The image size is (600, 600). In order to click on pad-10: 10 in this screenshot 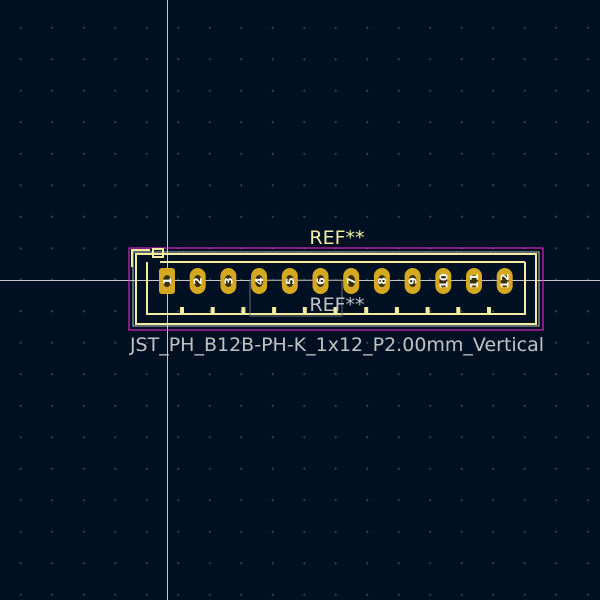, I will do `click(443, 281)`.